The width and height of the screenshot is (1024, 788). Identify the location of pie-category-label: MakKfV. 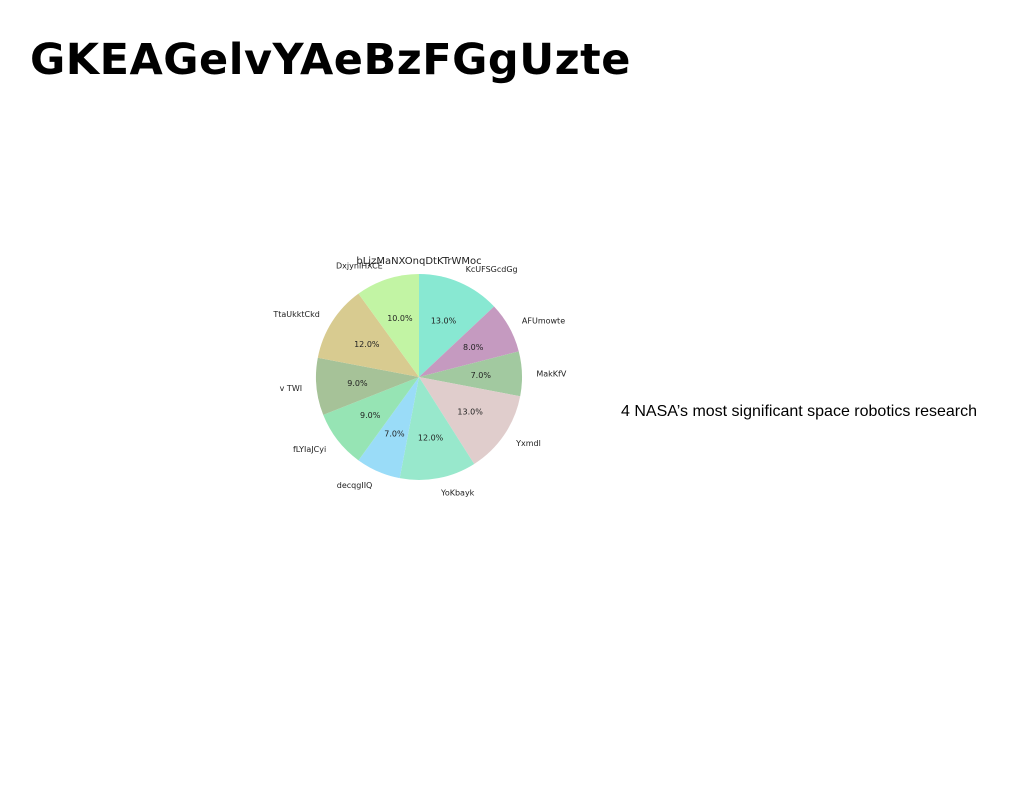
(551, 373).